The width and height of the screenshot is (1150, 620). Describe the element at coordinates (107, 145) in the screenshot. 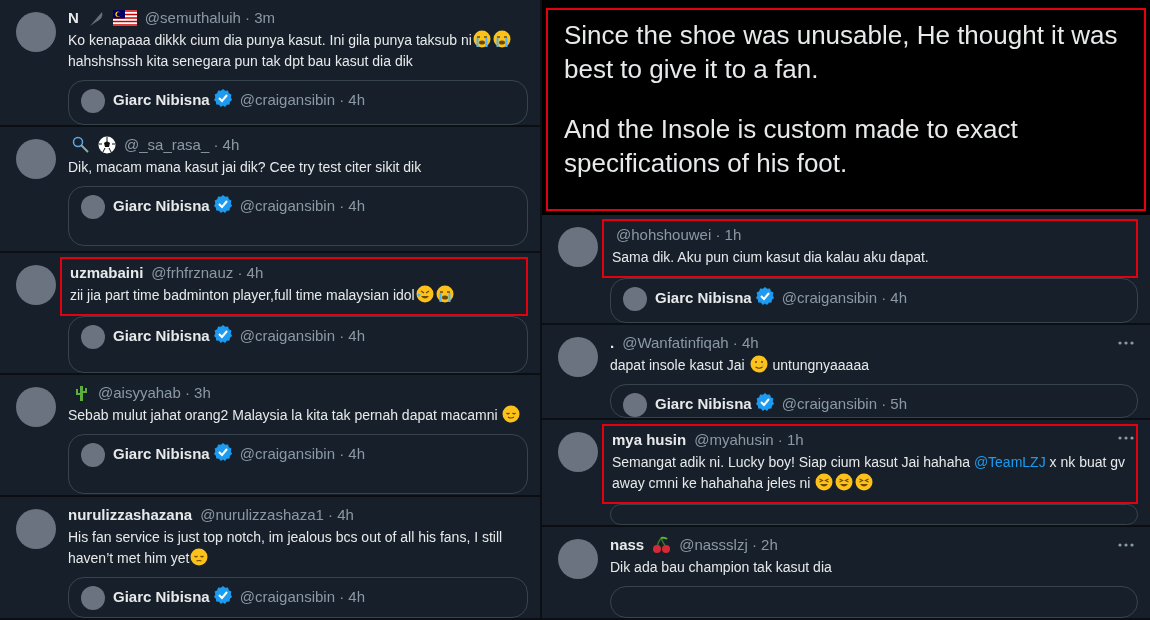

I see `soccer-ball-icon` at that location.